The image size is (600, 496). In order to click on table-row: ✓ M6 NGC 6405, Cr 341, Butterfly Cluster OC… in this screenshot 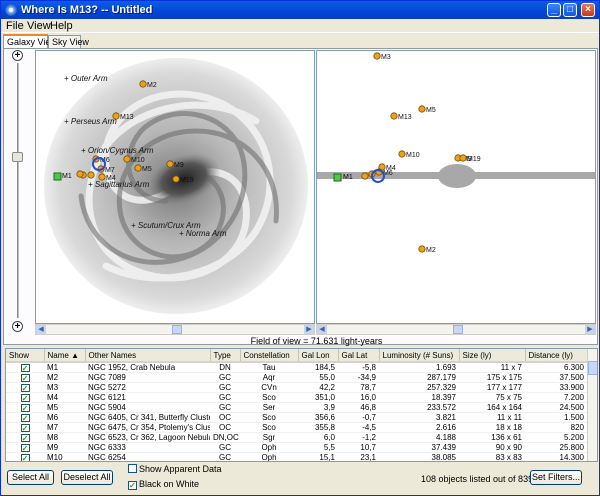, I will do `click(296, 417)`.